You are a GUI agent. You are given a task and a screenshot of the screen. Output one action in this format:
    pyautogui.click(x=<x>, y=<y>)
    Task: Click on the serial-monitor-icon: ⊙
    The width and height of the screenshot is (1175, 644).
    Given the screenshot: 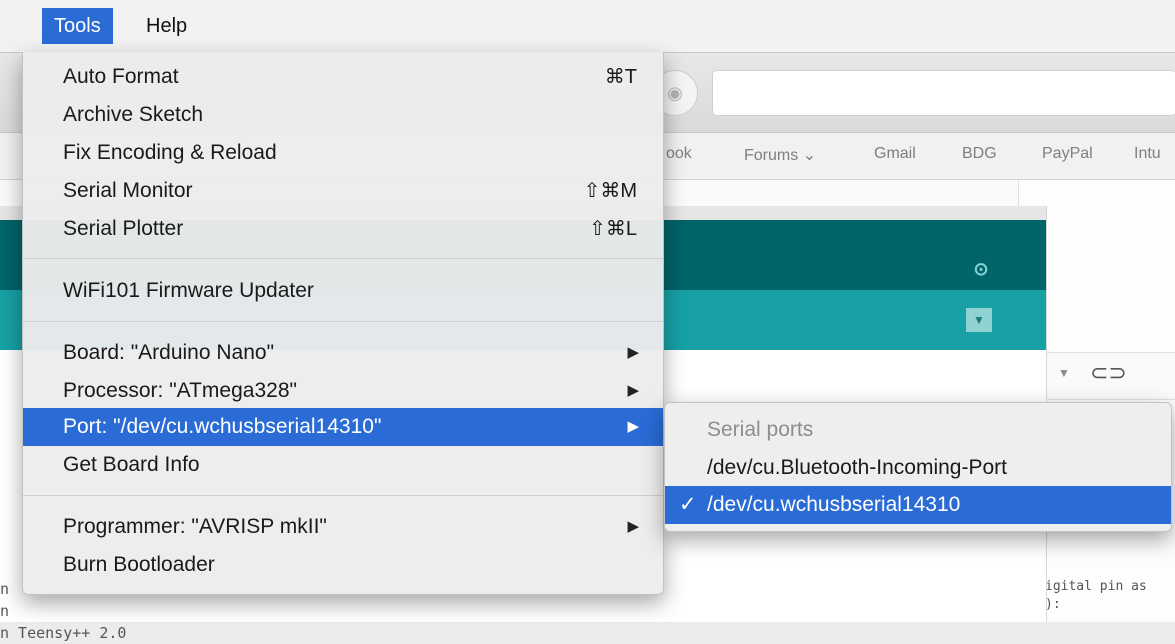 What is the action you would take?
    pyautogui.click(x=981, y=269)
    